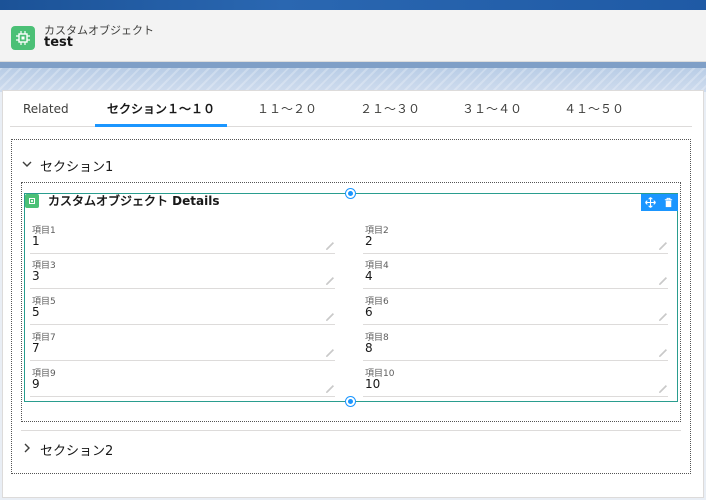 This screenshot has height=500, width=706. What do you see at coordinates (161, 125) in the screenshot?
I see `active-tab-indicator` at bounding box center [161, 125].